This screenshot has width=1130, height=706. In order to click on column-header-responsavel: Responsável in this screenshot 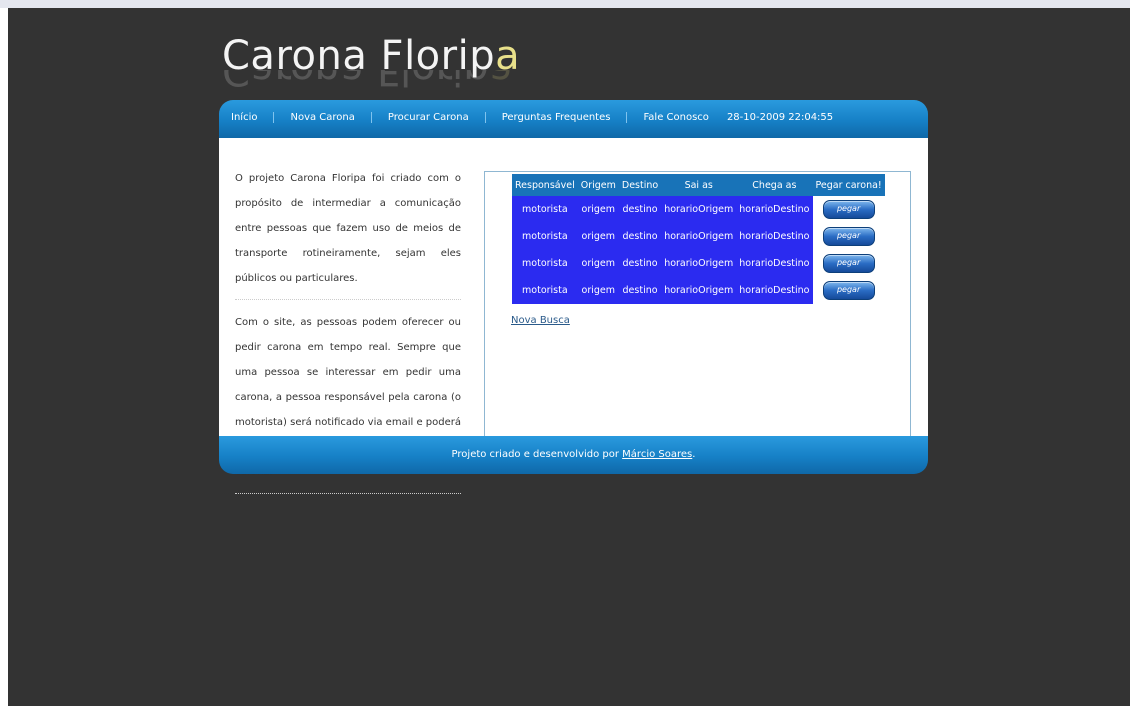, I will do `click(545, 185)`.